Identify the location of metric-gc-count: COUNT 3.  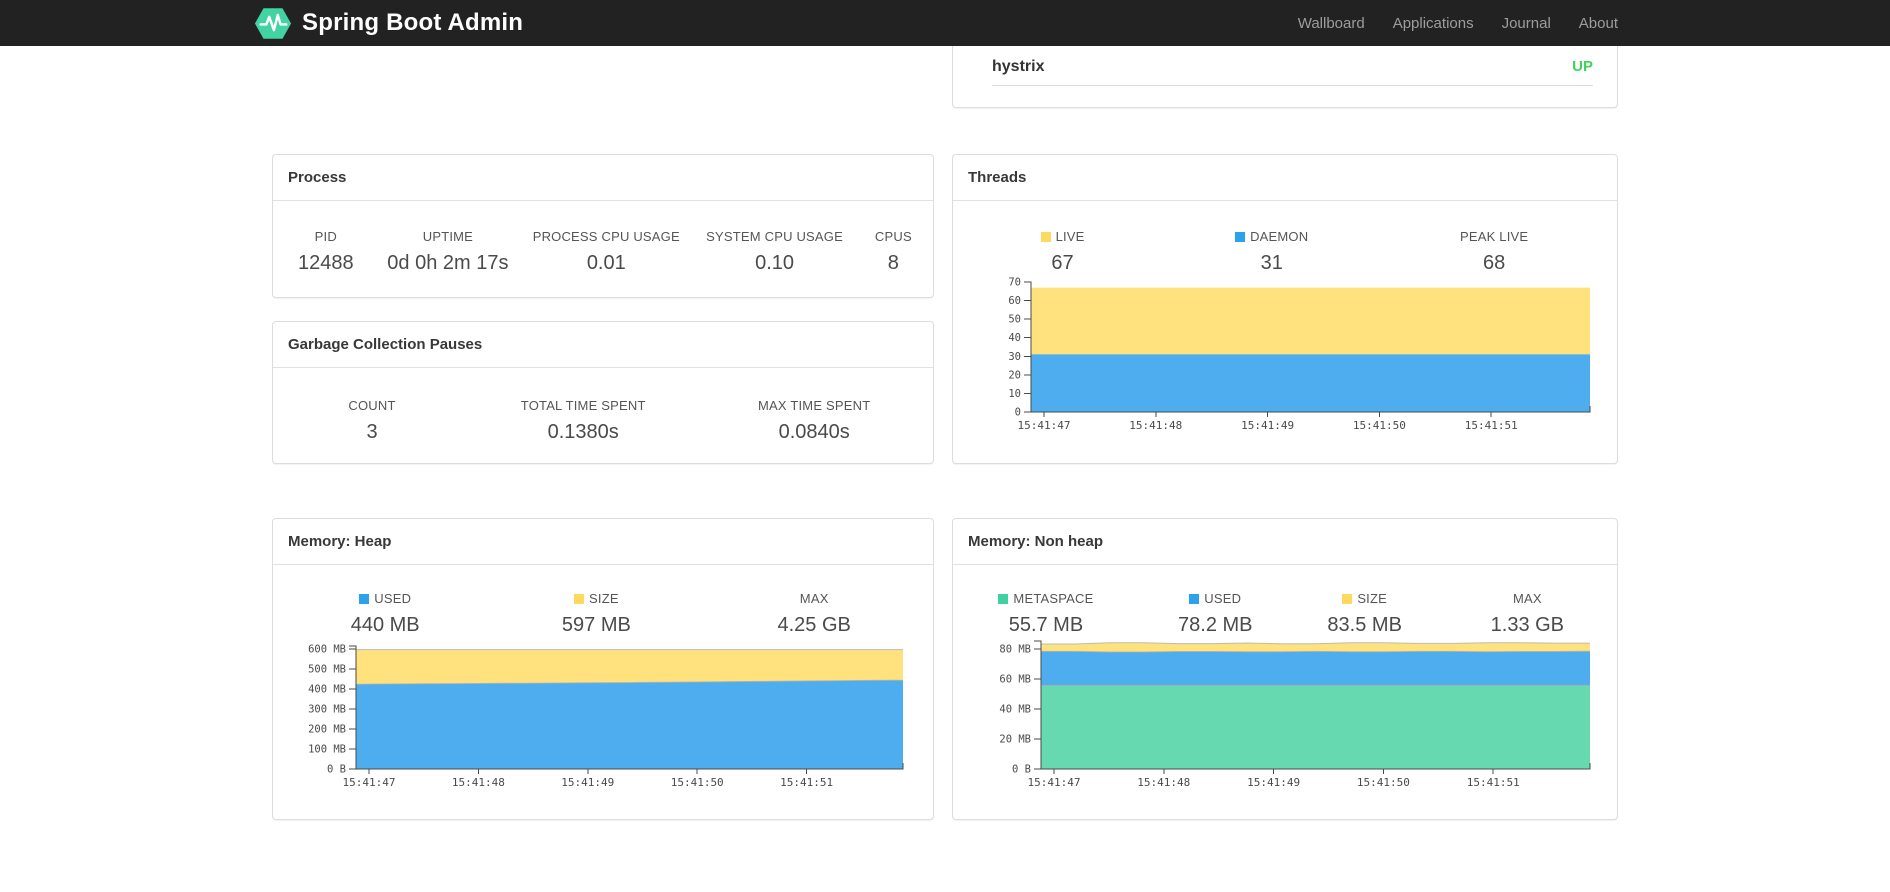
(372, 420).